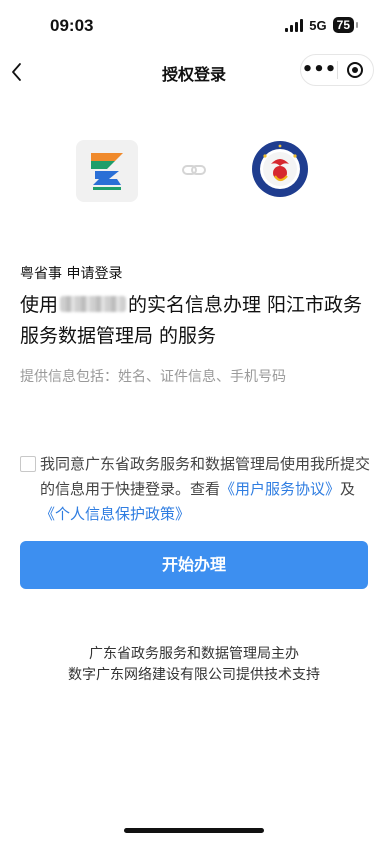 The width and height of the screenshot is (388, 842). Describe the element at coordinates (194, 72) in the screenshot. I see `nav-bar: 授权登录 •••` at that location.